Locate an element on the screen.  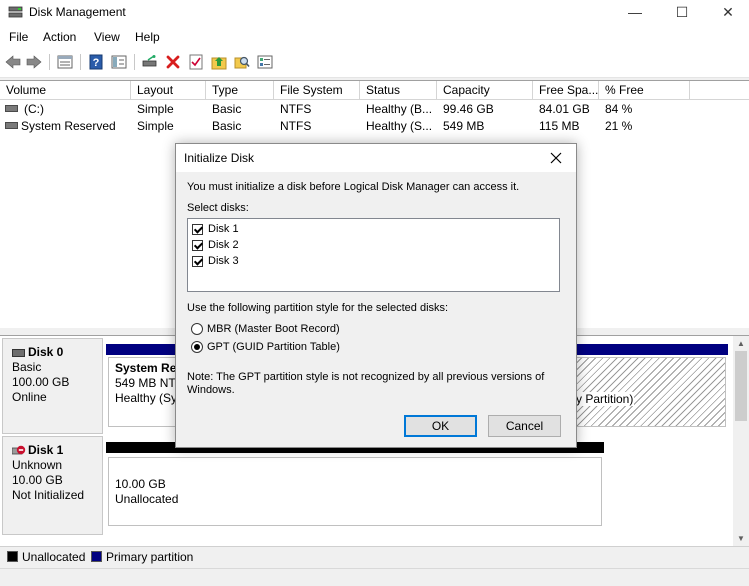
column-header-type: Type is located at coordinates (240, 90).